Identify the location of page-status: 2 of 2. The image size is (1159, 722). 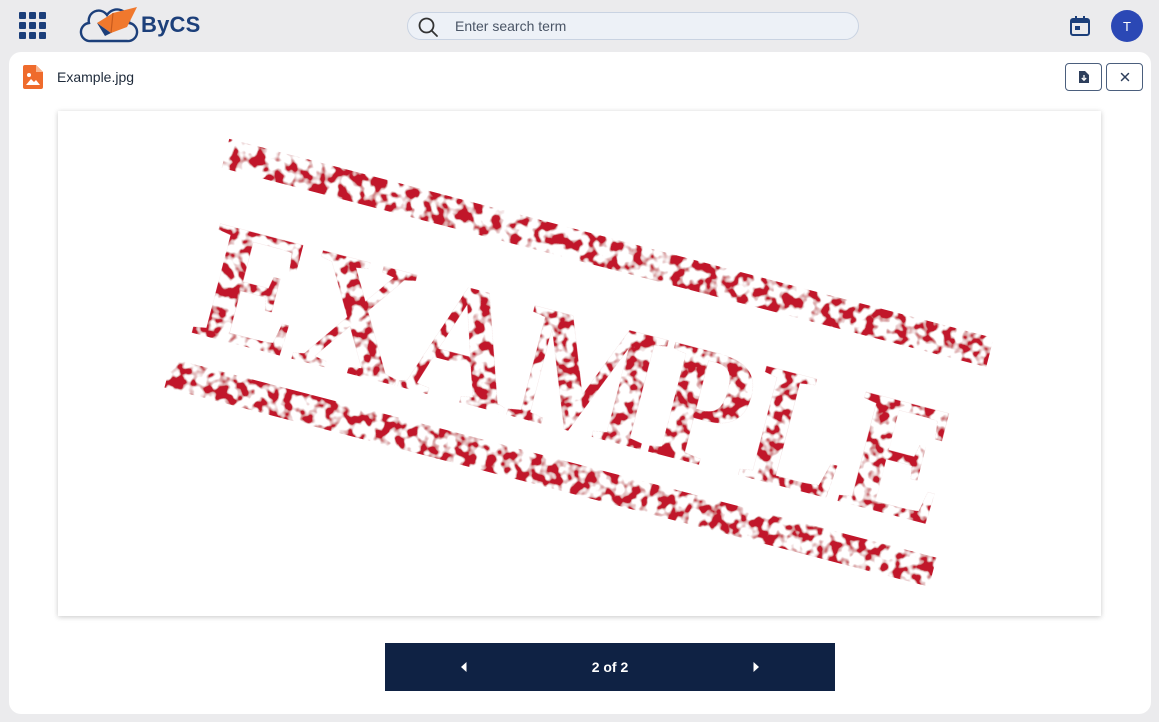
(610, 667).